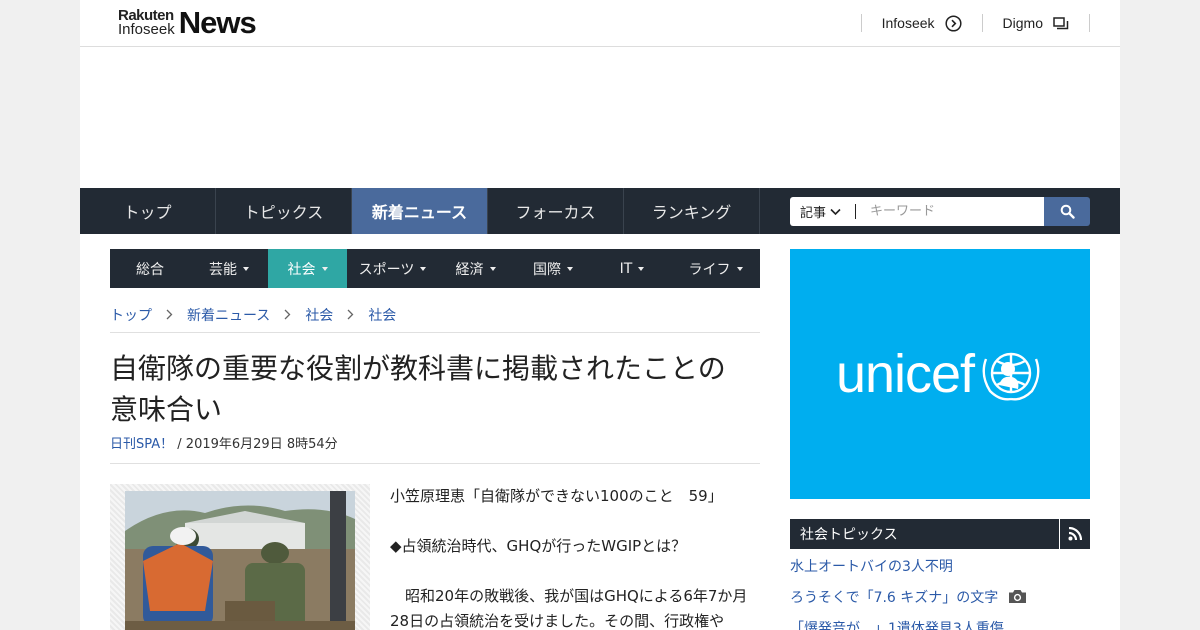 The image size is (1200, 630). I want to click on search-scope-select: 記事, so click(823, 211).